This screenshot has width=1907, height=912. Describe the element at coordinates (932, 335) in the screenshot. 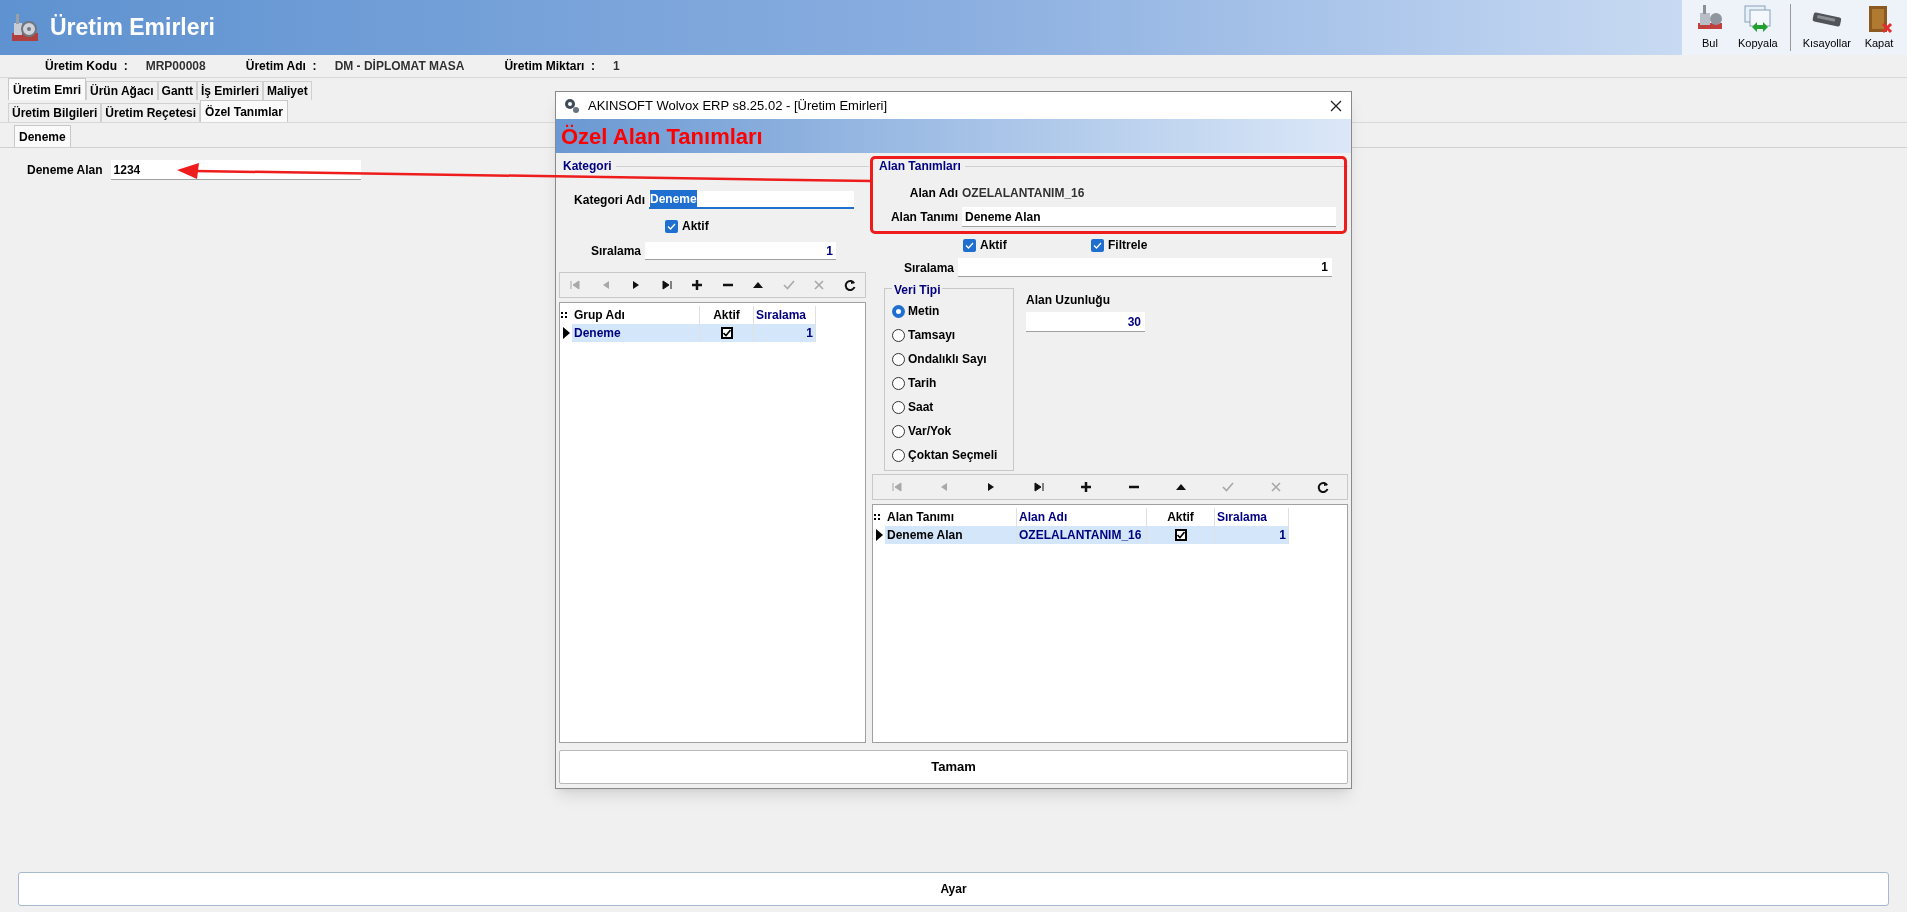

I see `radio-label: Tamsayı` at that location.